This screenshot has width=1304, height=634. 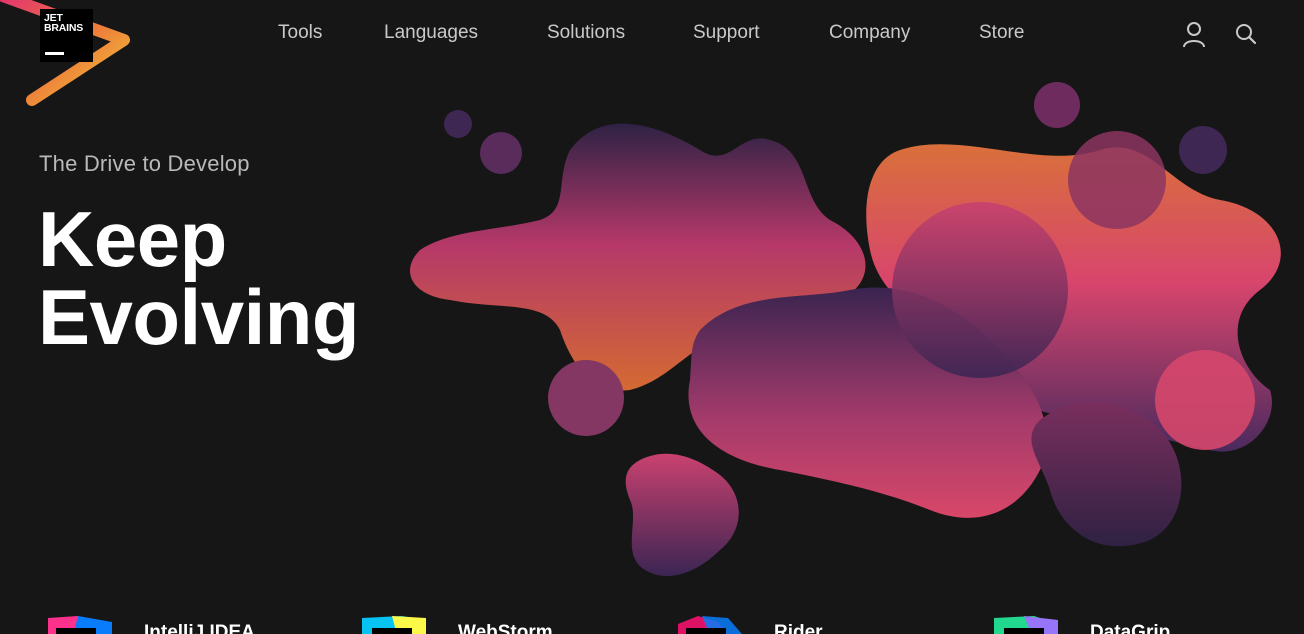 I want to click on hero-title: Keep Evolving, so click(x=199, y=278).